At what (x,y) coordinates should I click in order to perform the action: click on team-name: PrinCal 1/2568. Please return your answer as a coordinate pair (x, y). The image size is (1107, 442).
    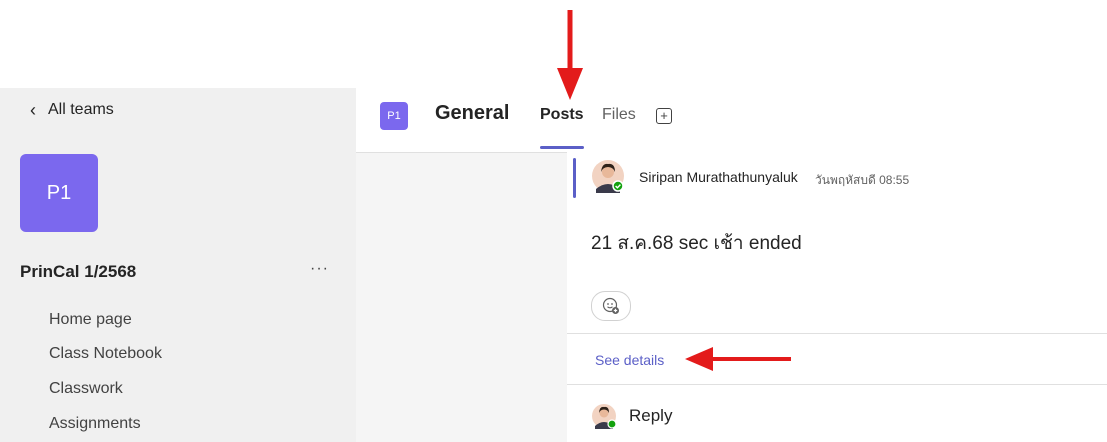
    Looking at the image, I should click on (78, 271).